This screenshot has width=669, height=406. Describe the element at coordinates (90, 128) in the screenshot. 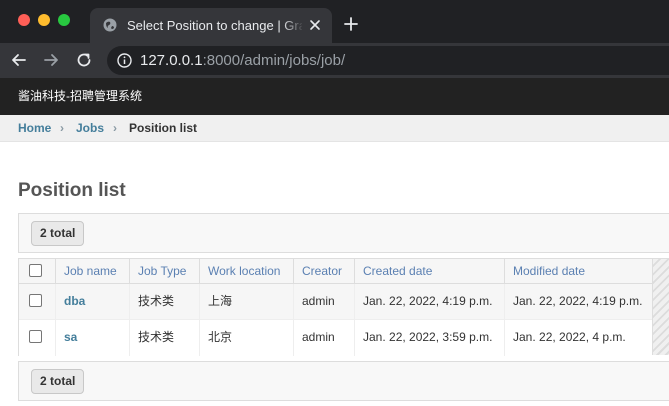

I see `breadcrumb-jobs-link: Jobs` at that location.